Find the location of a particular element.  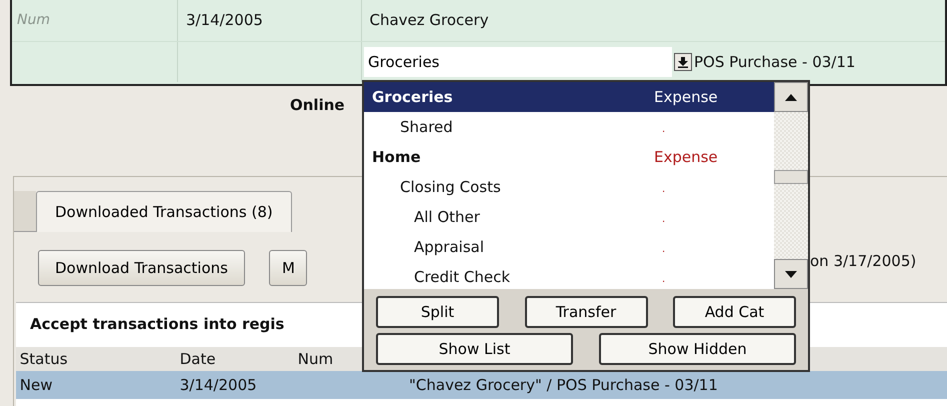

category-name: All Other is located at coordinates (447, 217).